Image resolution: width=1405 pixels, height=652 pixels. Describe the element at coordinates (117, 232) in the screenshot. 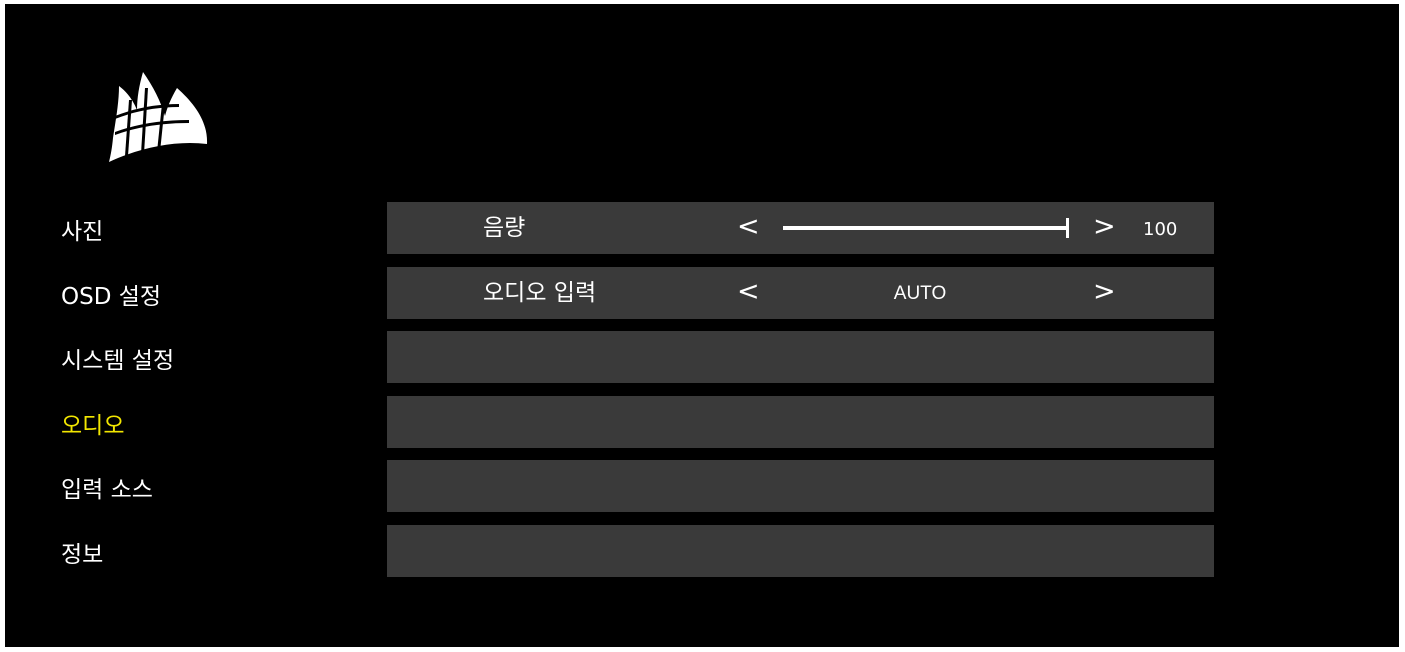

I see `menu-item-picture: 사진` at that location.